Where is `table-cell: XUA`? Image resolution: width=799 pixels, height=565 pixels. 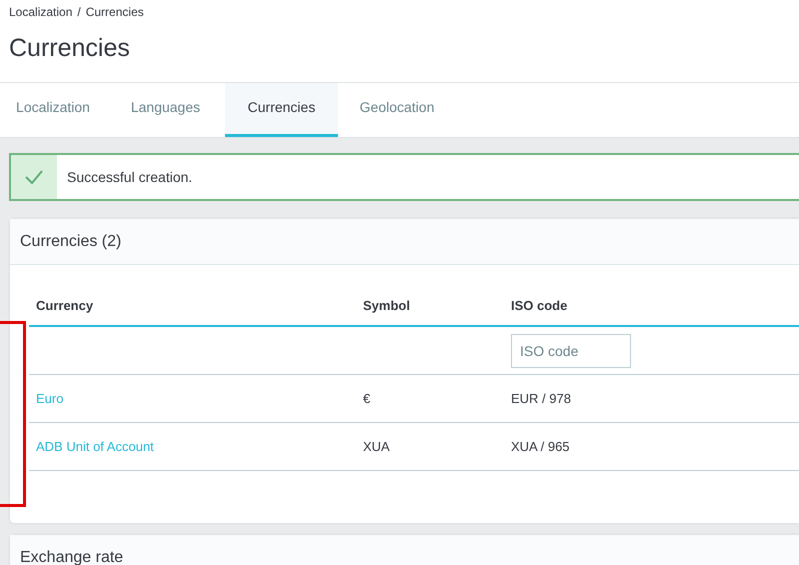
table-cell: XUA is located at coordinates (376, 446).